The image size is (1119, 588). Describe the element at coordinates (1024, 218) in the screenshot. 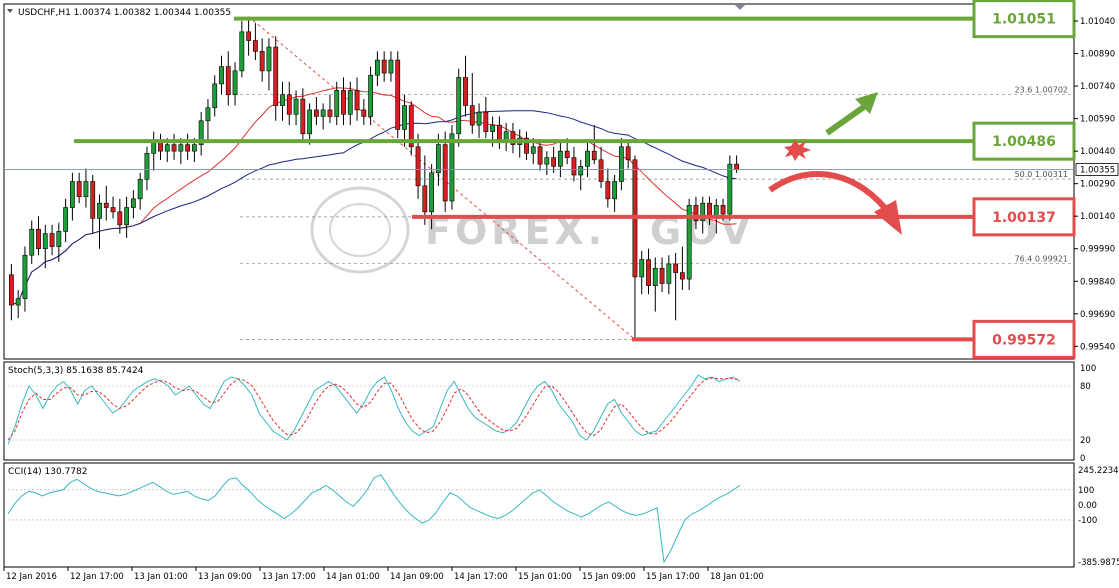

I see `level-label: 1.00137` at that location.